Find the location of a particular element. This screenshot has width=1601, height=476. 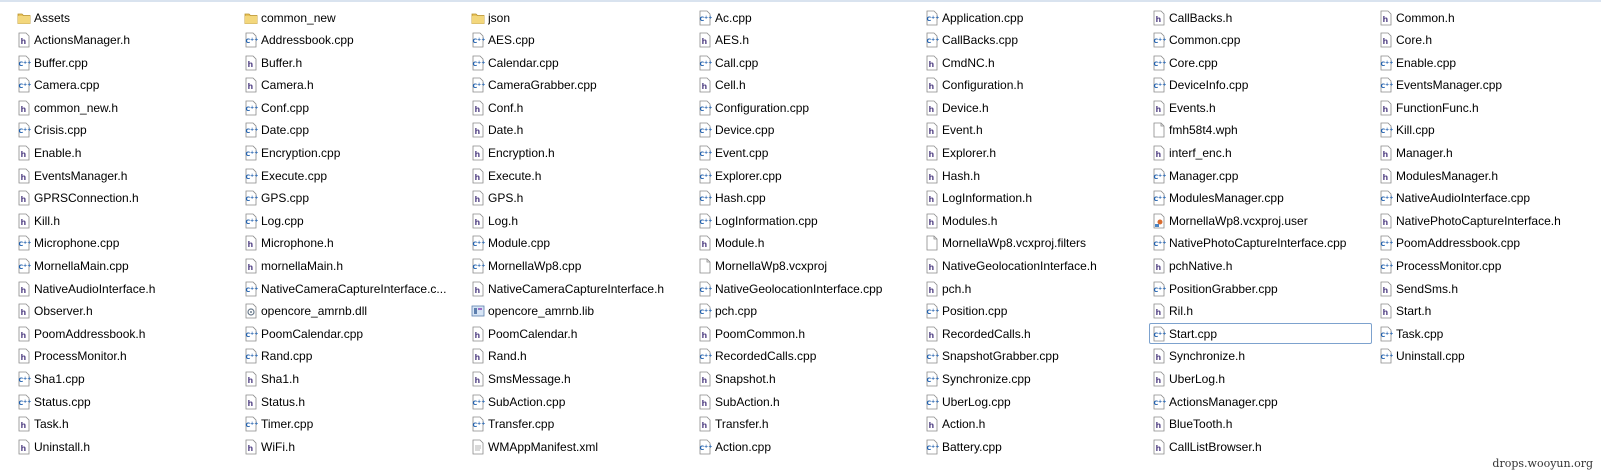

file-item: h SubAction.h is located at coordinates (806, 401).